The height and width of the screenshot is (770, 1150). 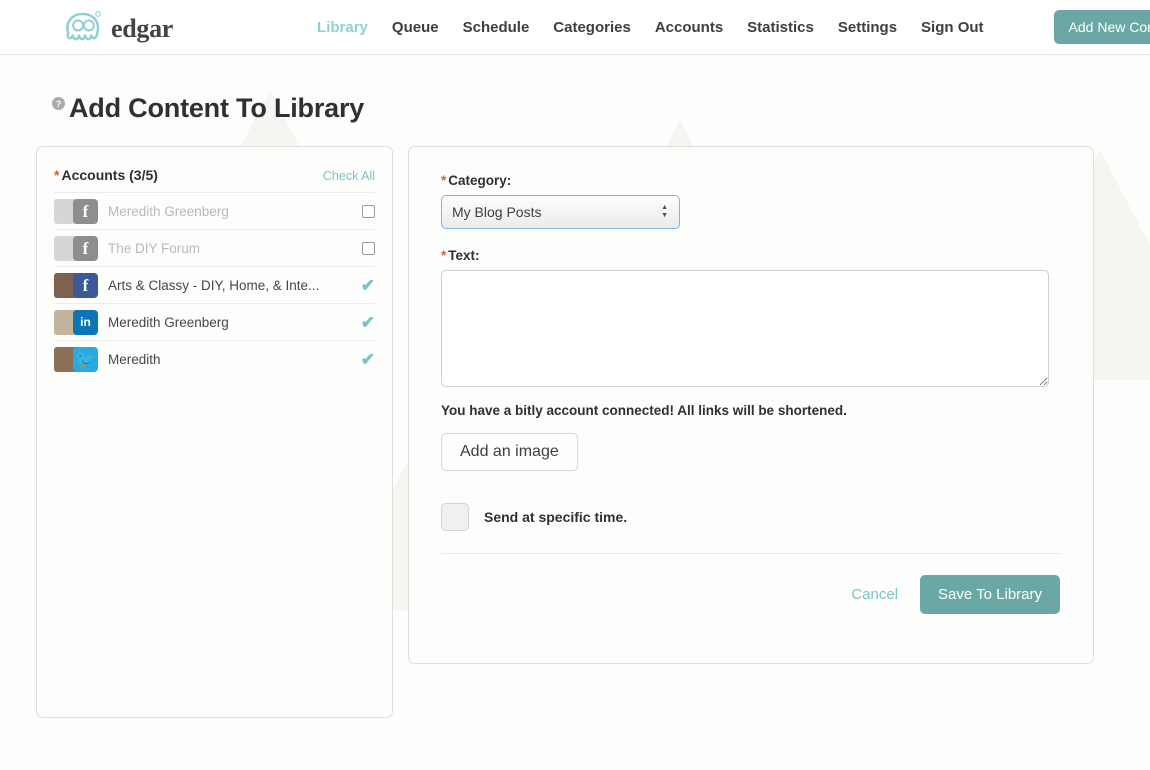 I want to click on octopus-glasses-logo-icon, so click(x=83, y=26).